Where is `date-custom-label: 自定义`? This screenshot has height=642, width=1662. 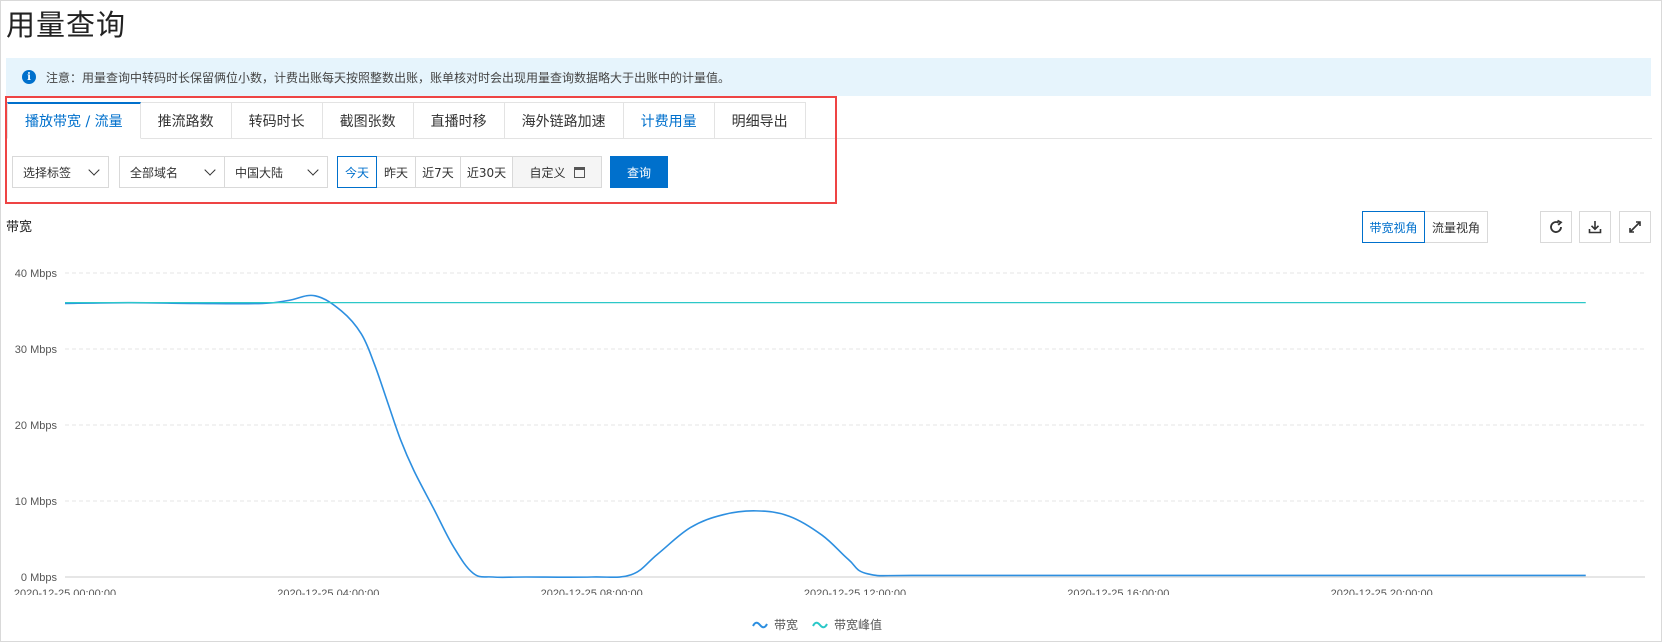 date-custom-label: 自定义 is located at coordinates (547, 172).